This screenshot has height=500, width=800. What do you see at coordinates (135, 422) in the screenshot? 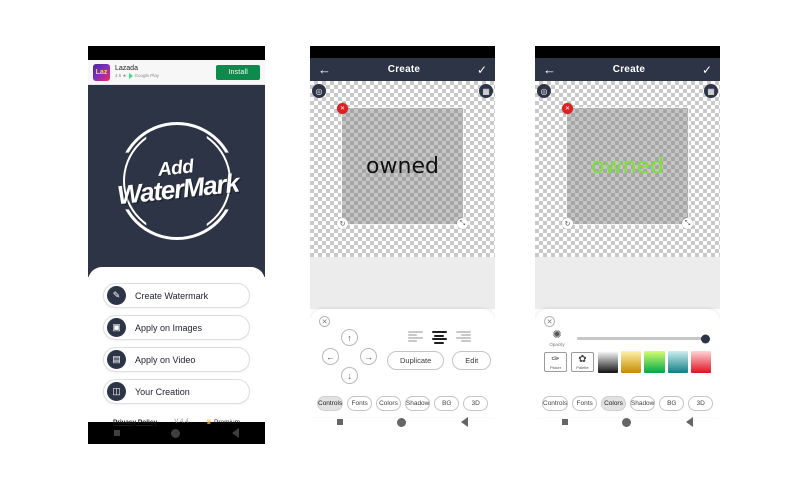
I see `privacy-policy-link: Privacy Policy` at bounding box center [135, 422].